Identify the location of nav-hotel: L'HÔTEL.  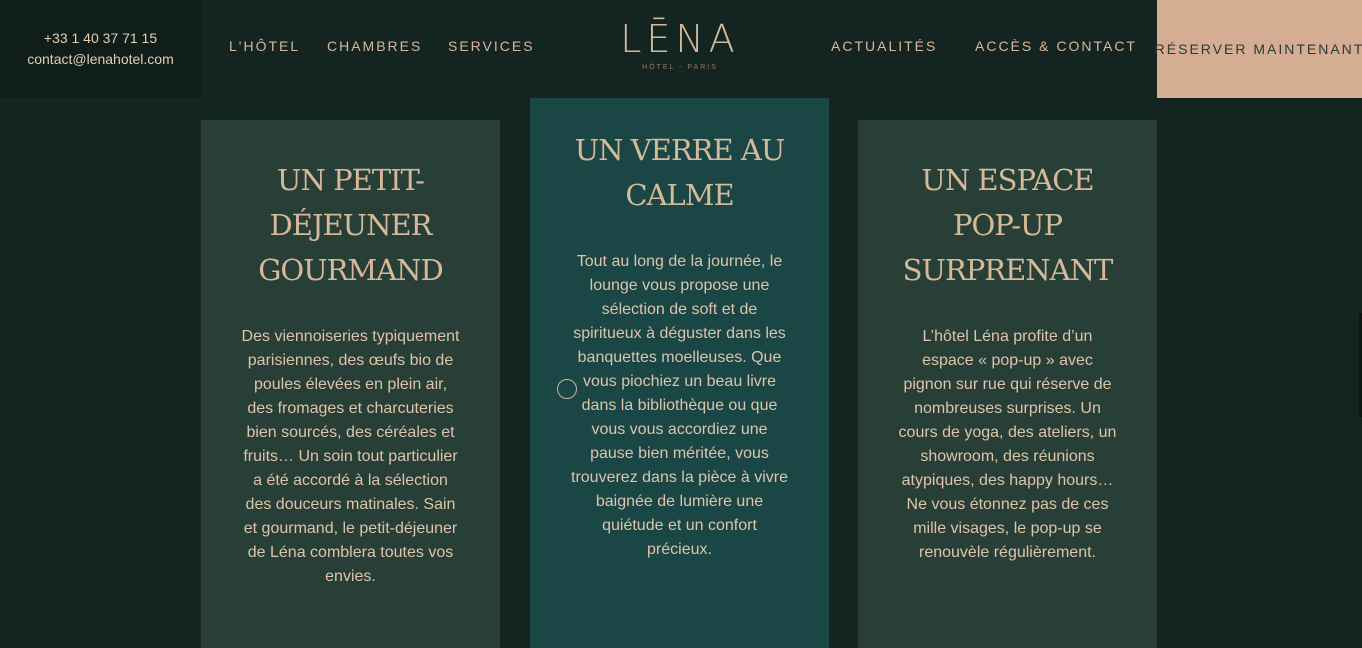
(264, 46).